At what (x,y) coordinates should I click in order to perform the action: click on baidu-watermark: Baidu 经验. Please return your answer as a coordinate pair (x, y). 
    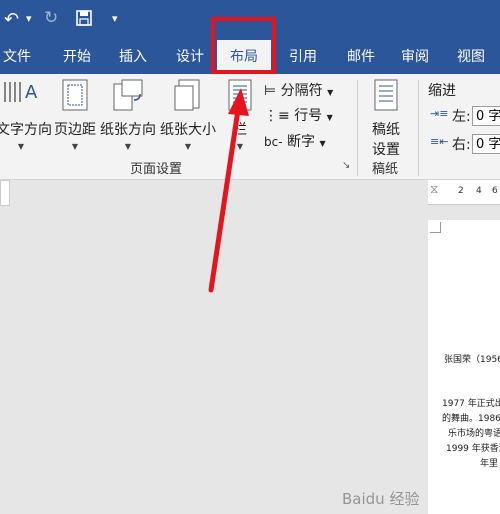
    Looking at the image, I should click on (381, 499).